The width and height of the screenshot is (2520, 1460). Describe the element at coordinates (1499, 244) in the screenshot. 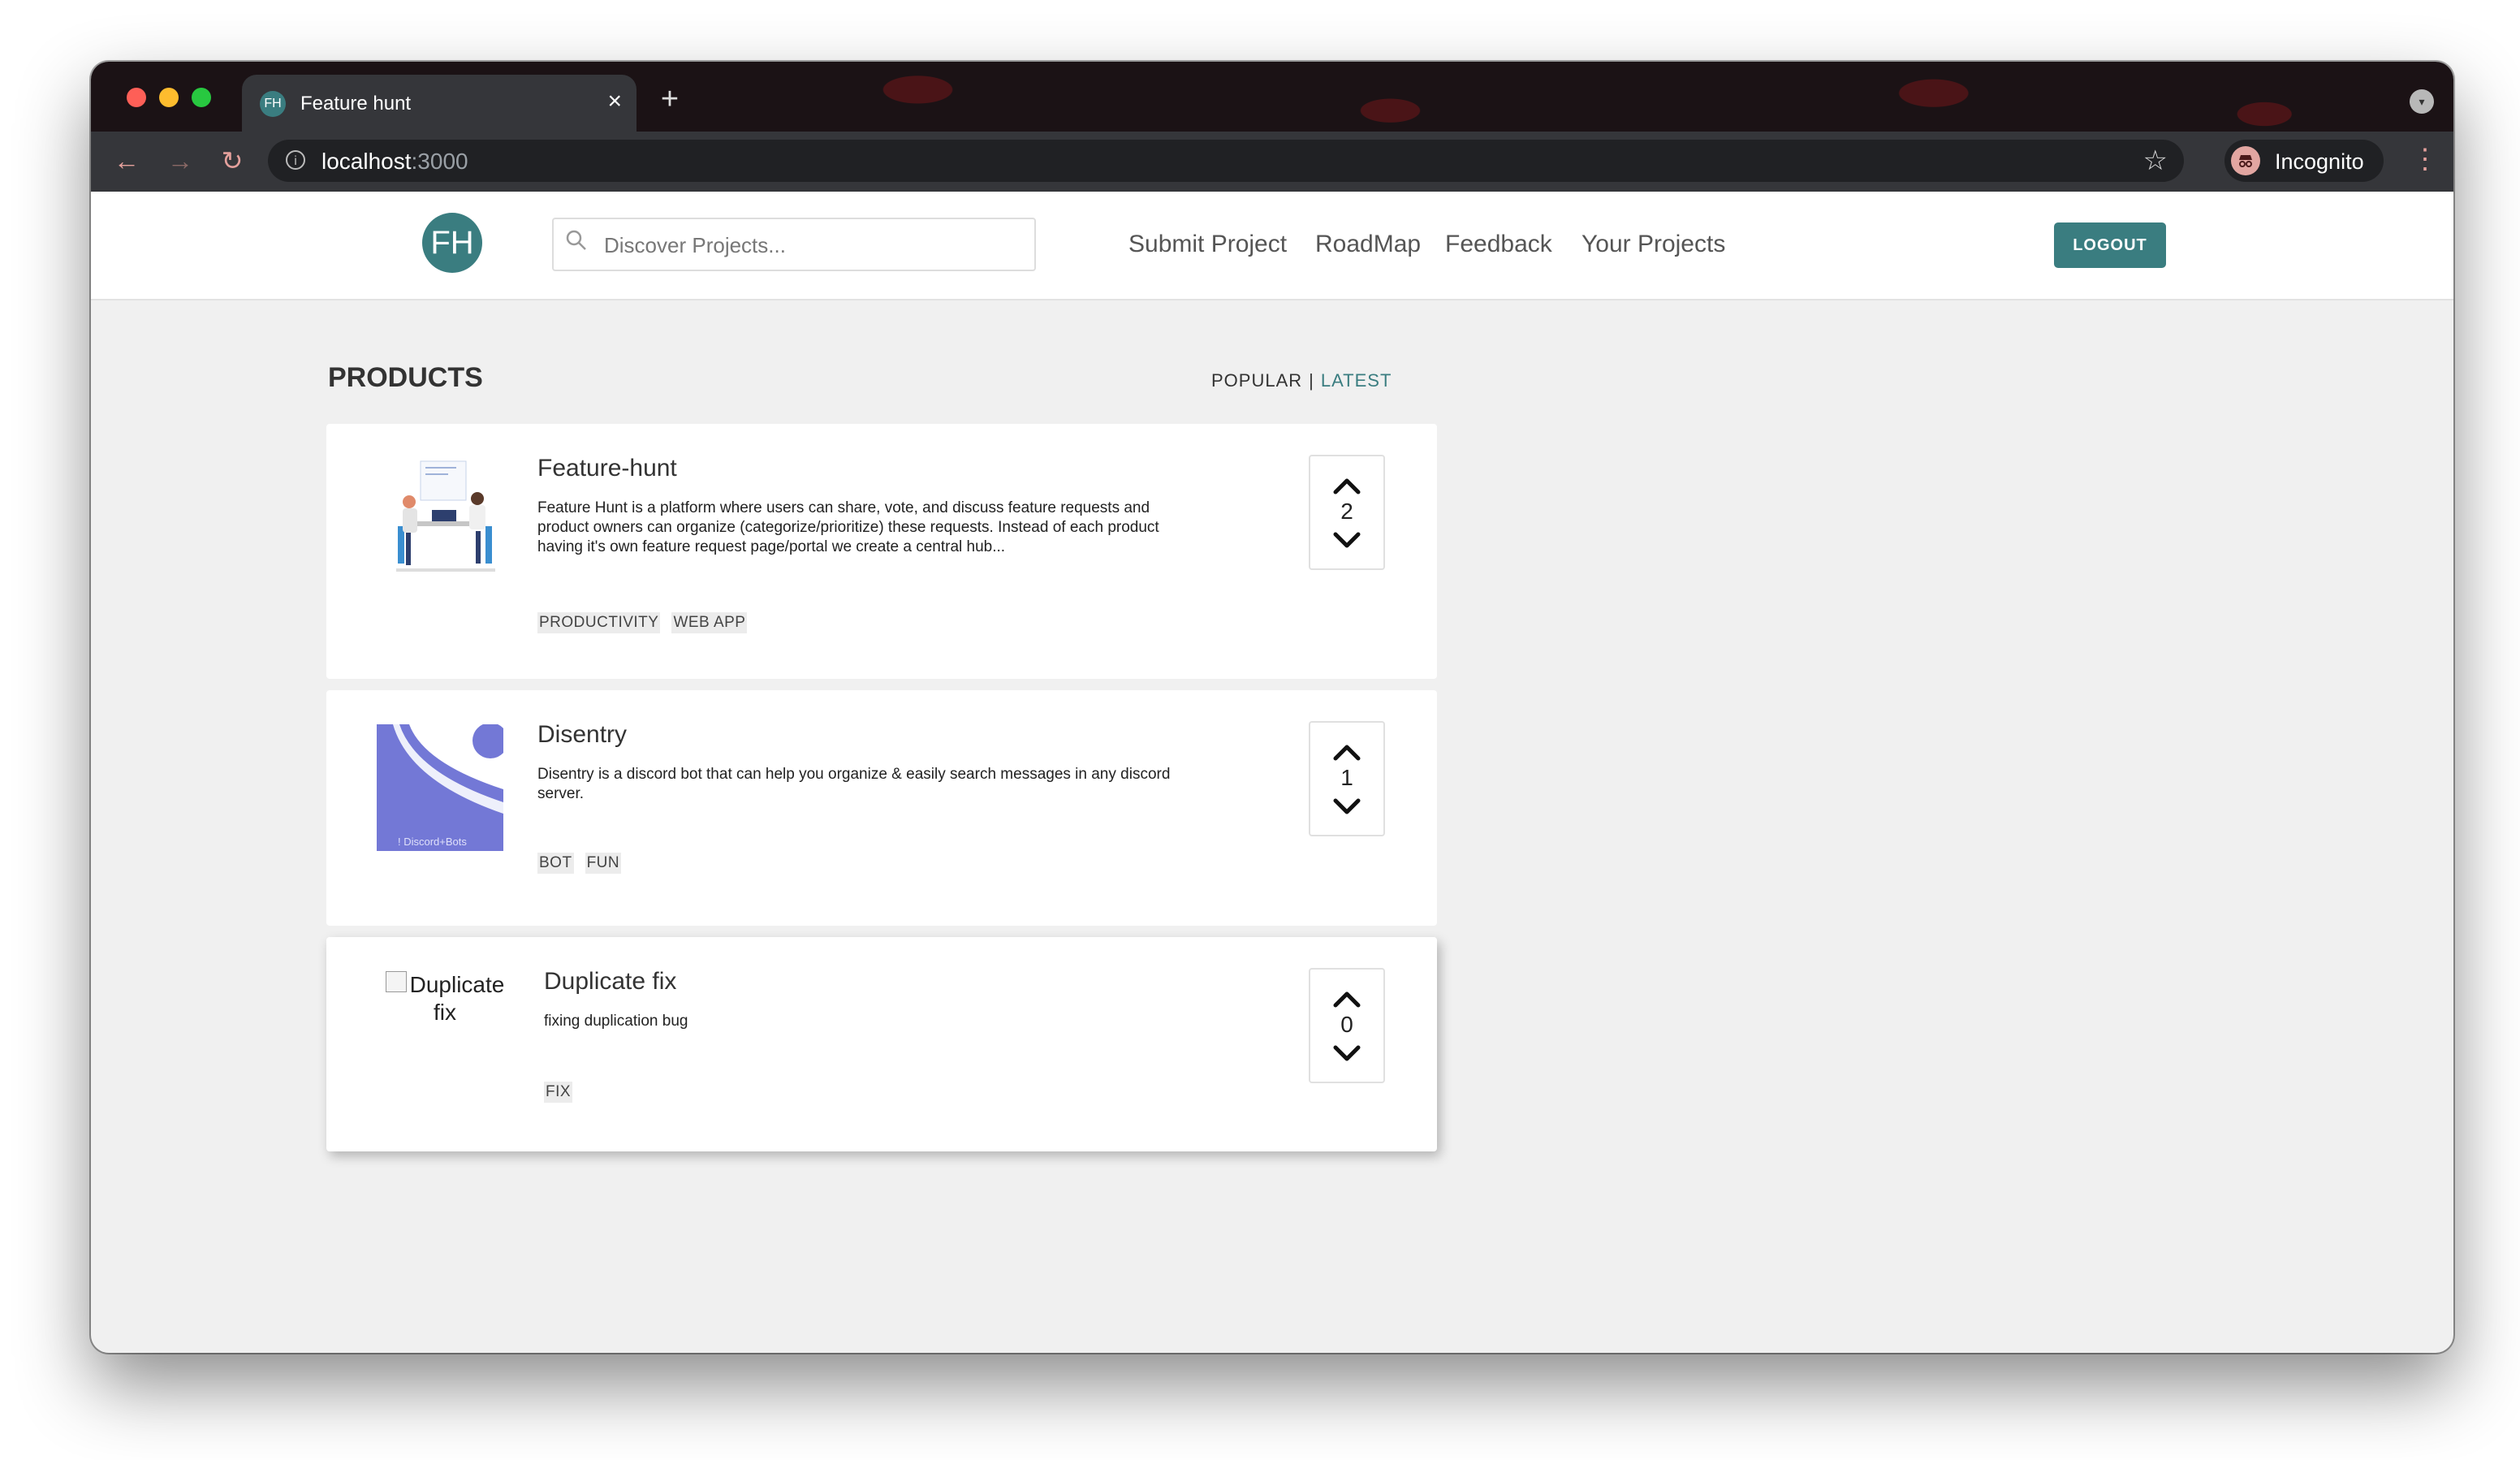

I see `nav-feedback: Feedback` at that location.